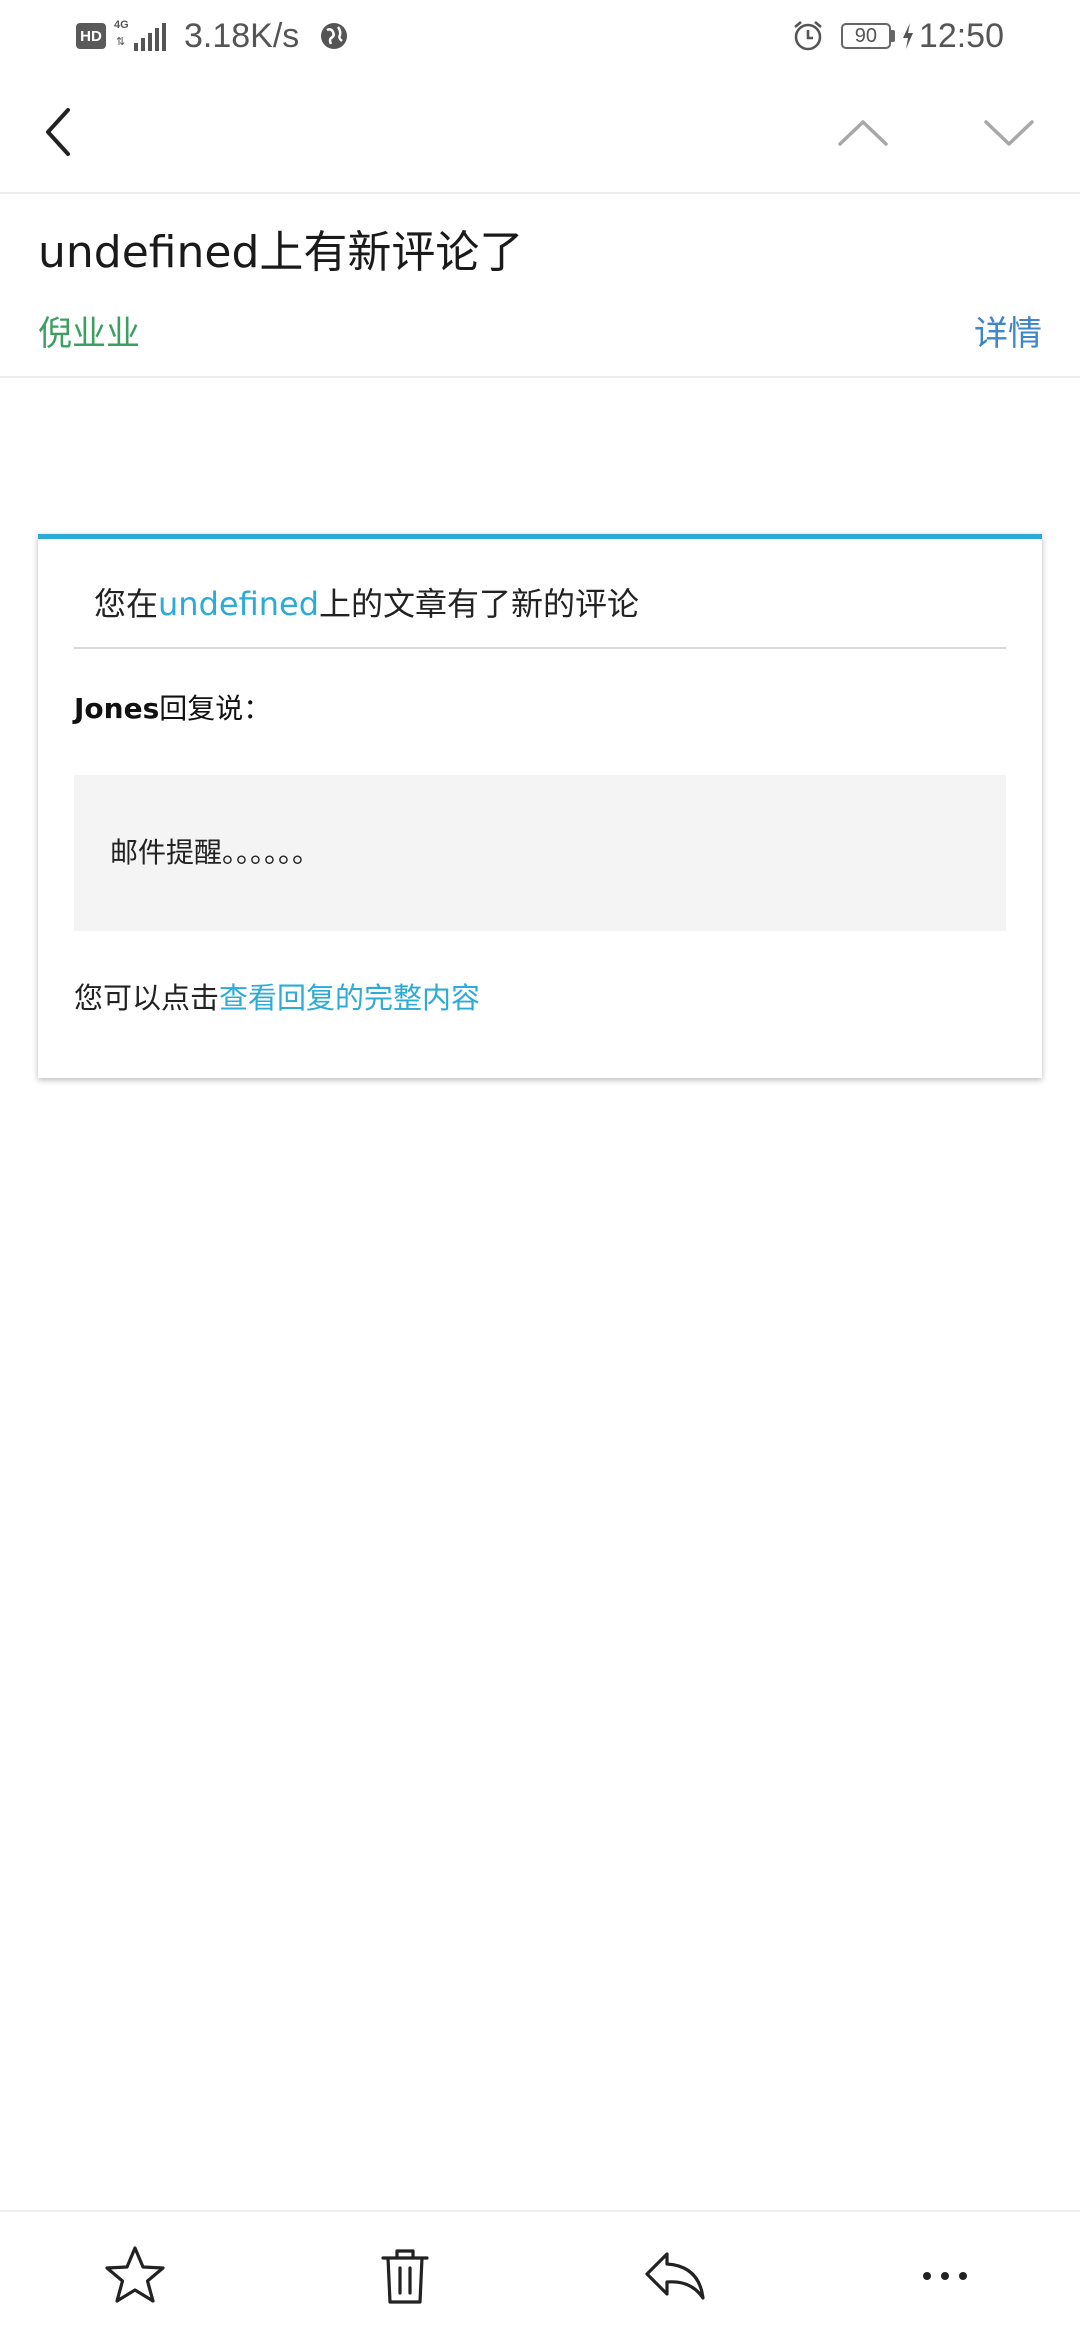 This screenshot has width=1080, height=2340. Describe the element at coordinates (897, 36) in the screenshot. I see `status-bar-right: 90 12:50` at that location.